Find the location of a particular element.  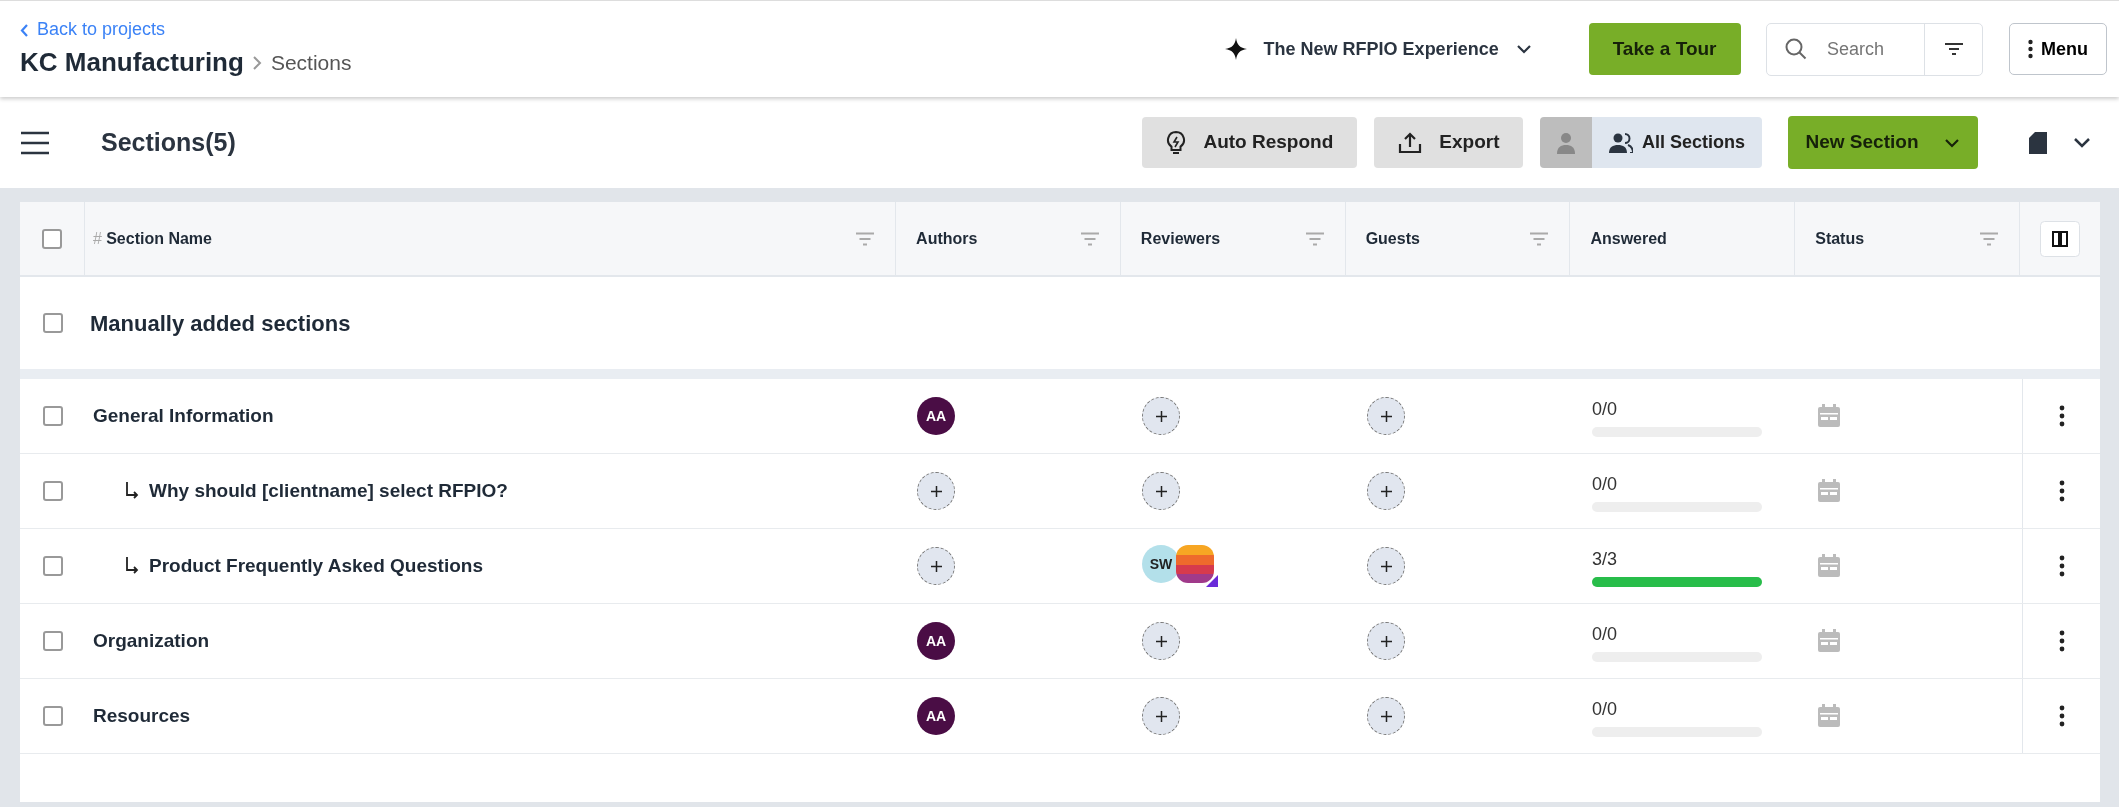

section-name: Organization is located at coordinates (151, 641).